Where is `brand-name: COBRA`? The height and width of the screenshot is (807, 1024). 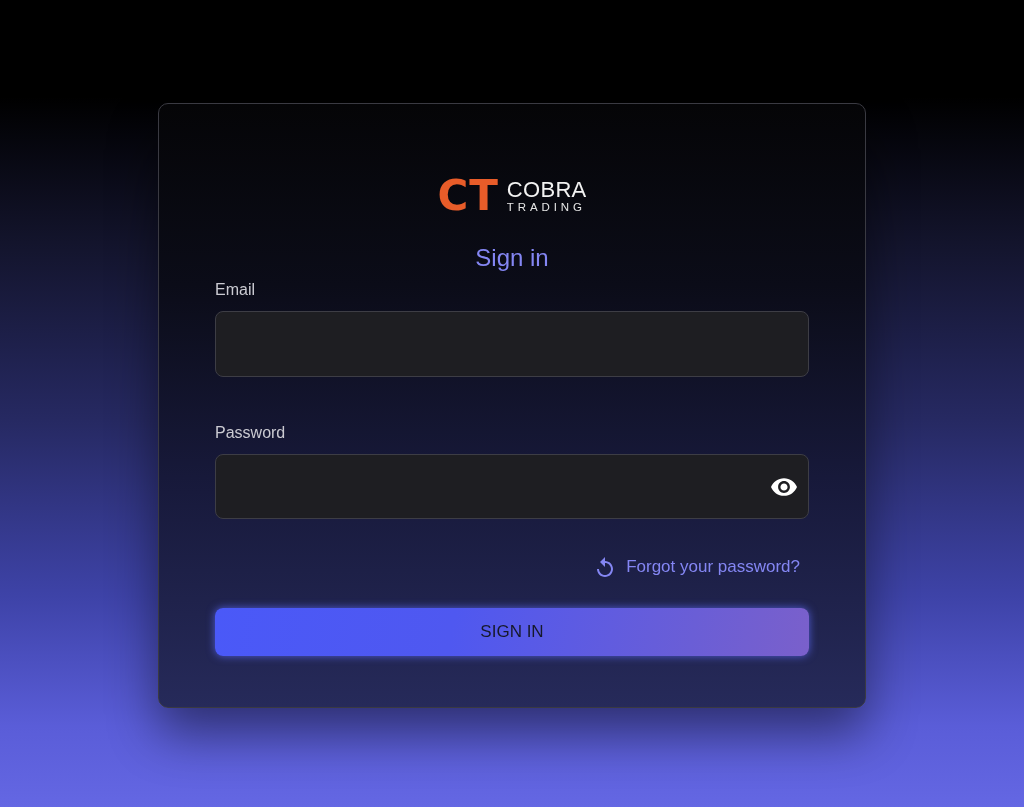
brand-name: COBRA is located at coordinates (546, 189).